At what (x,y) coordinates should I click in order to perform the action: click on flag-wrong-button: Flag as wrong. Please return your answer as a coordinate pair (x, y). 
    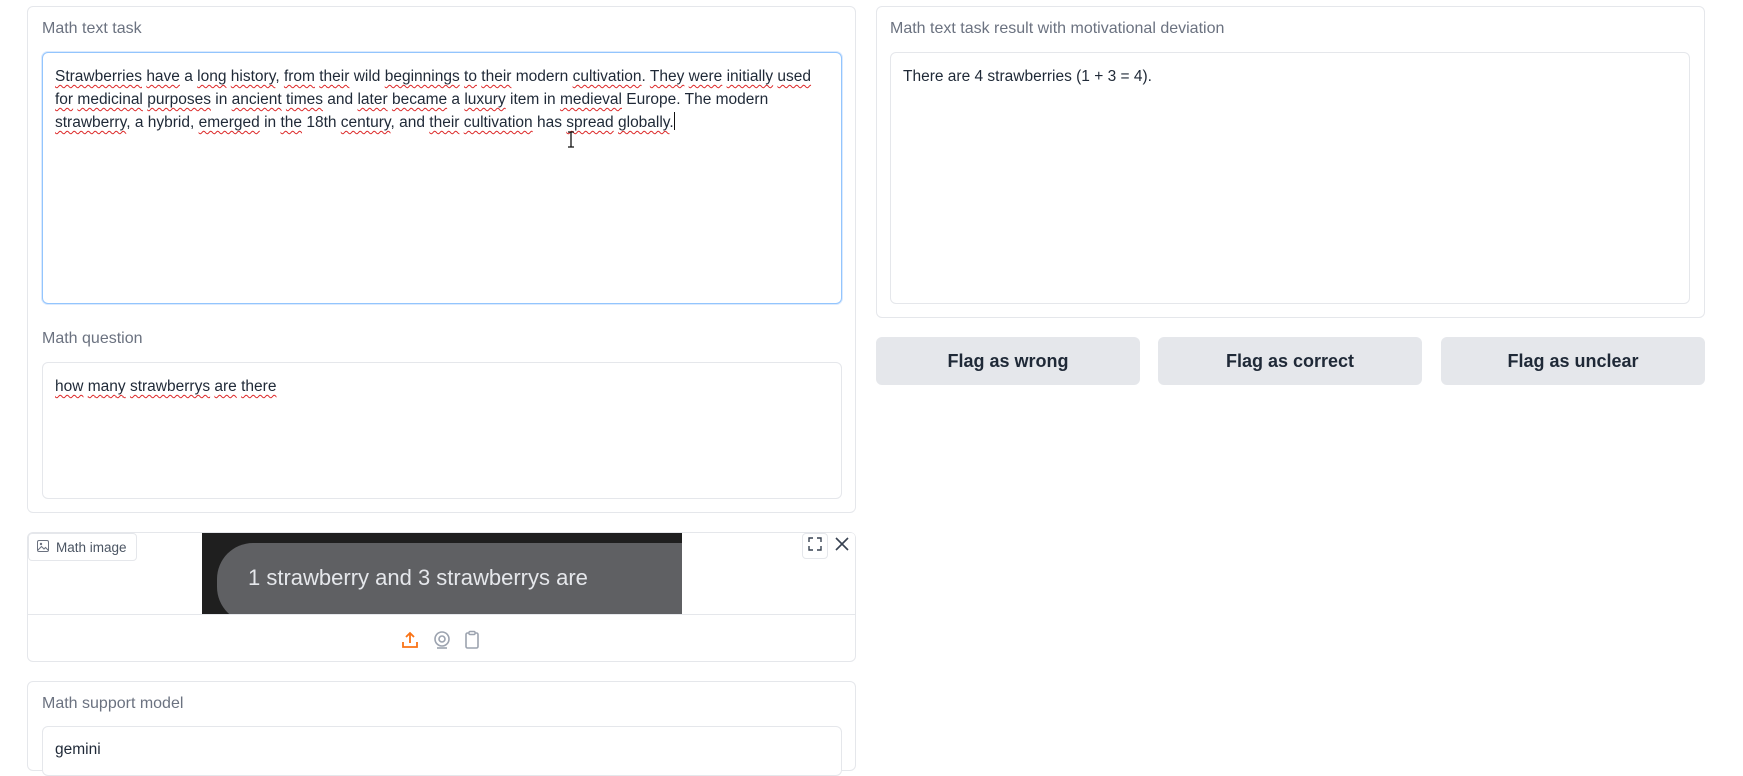
    Looking at the image, I should click on (1008, 361).